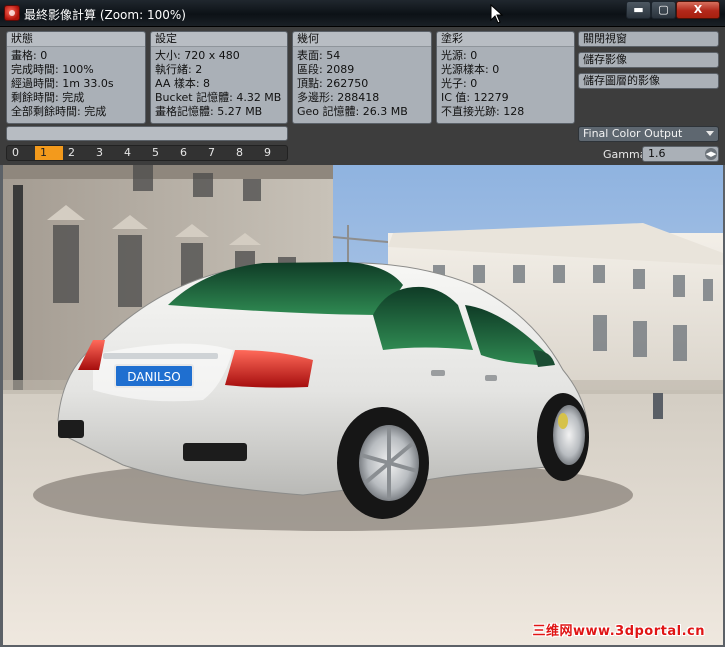 This screenshot has width=725, height=647. I want to click on geometry-vertices: 頂點: 262750, so click(333, 83).